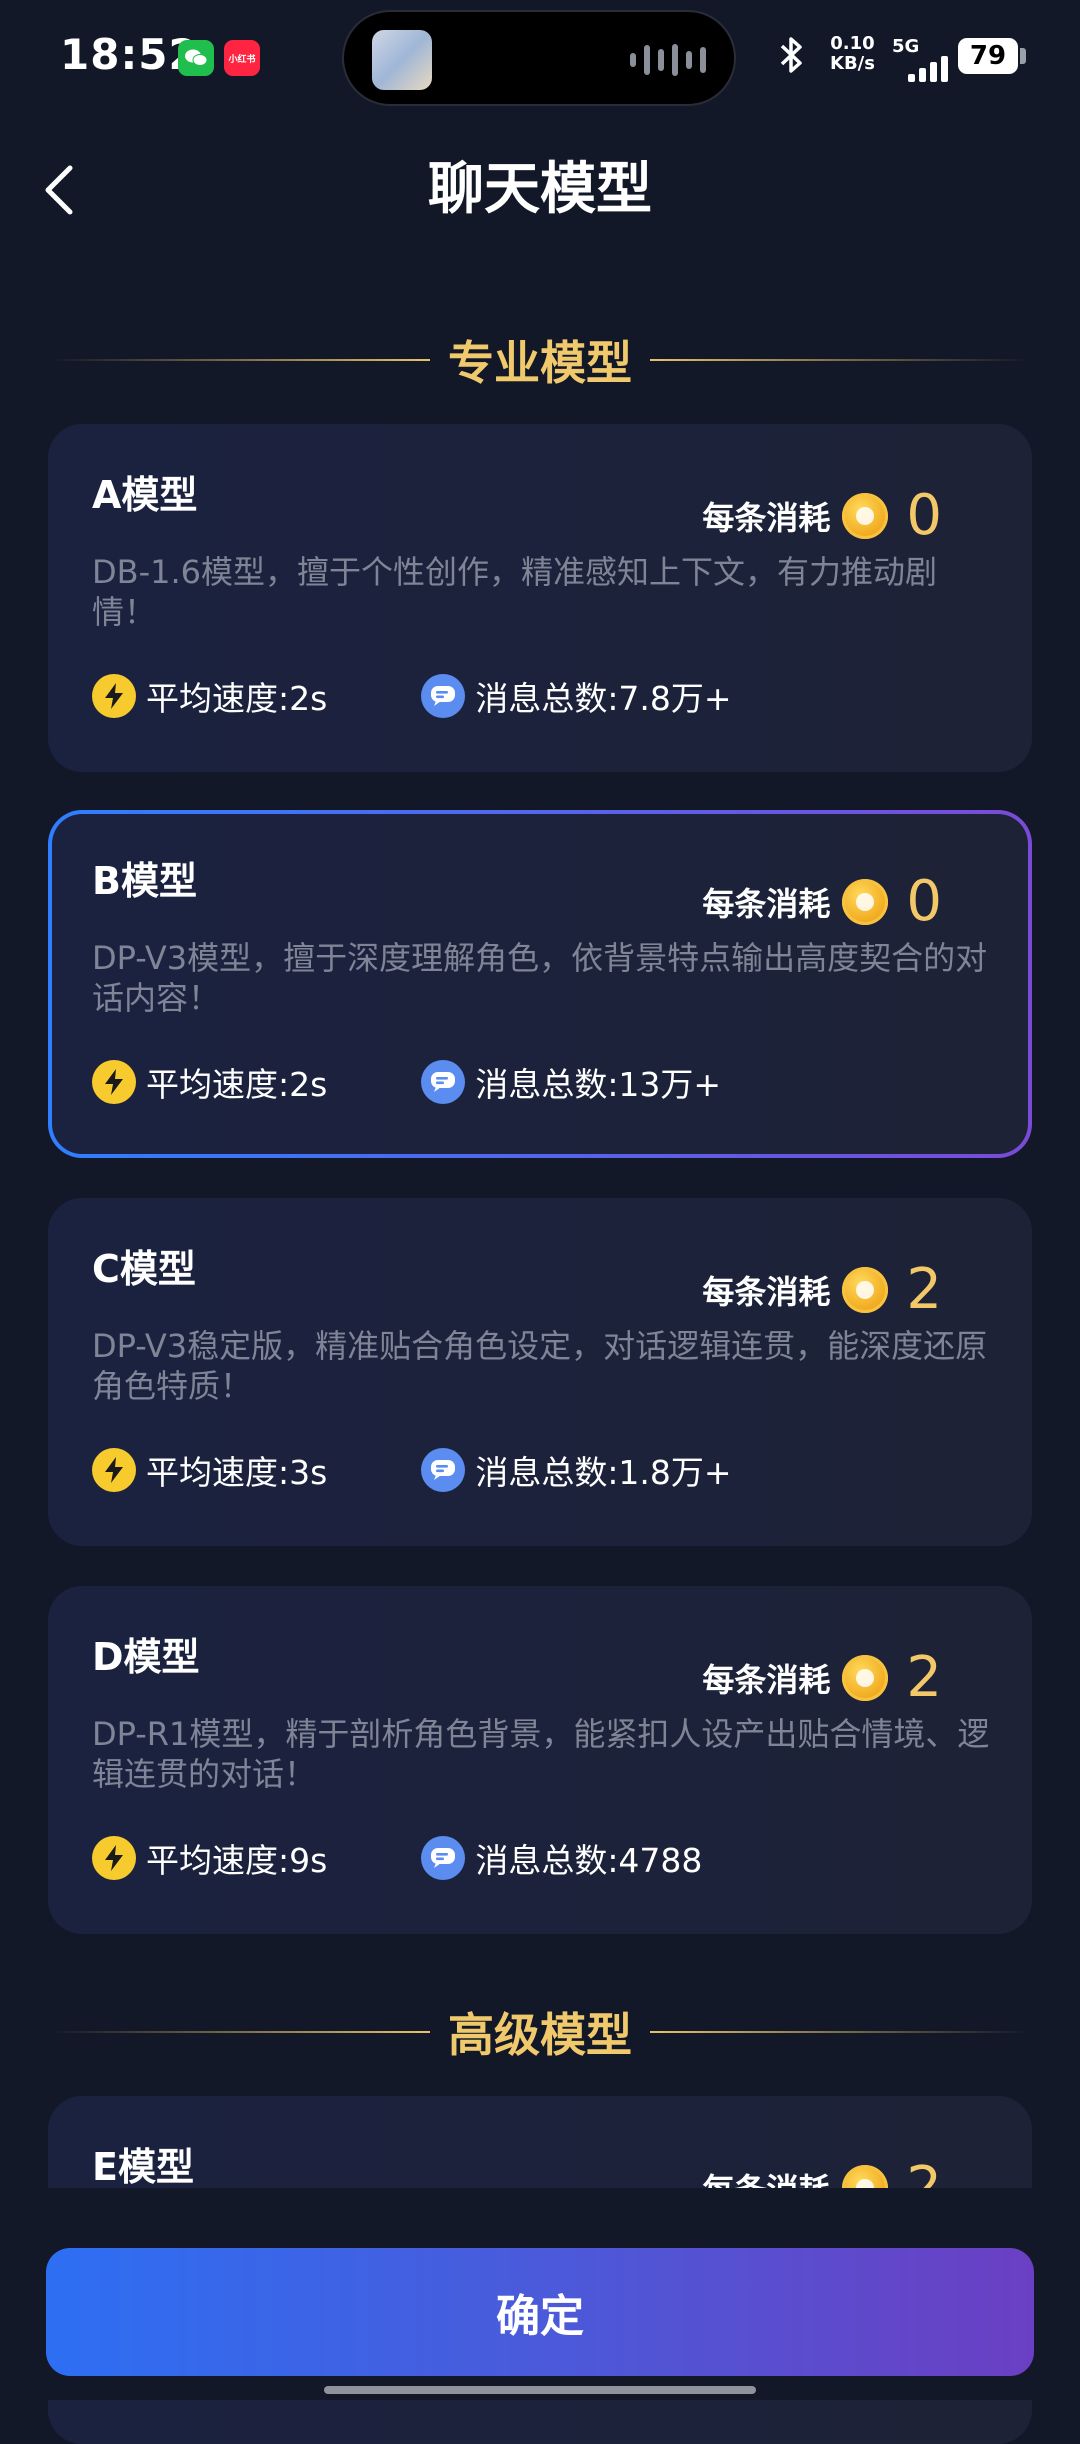 The height and width of the screenshot is (2444, 1080). Describe the element at coordinates (144, 881) in the screenshot. I see `model-name: B模型` at that location.